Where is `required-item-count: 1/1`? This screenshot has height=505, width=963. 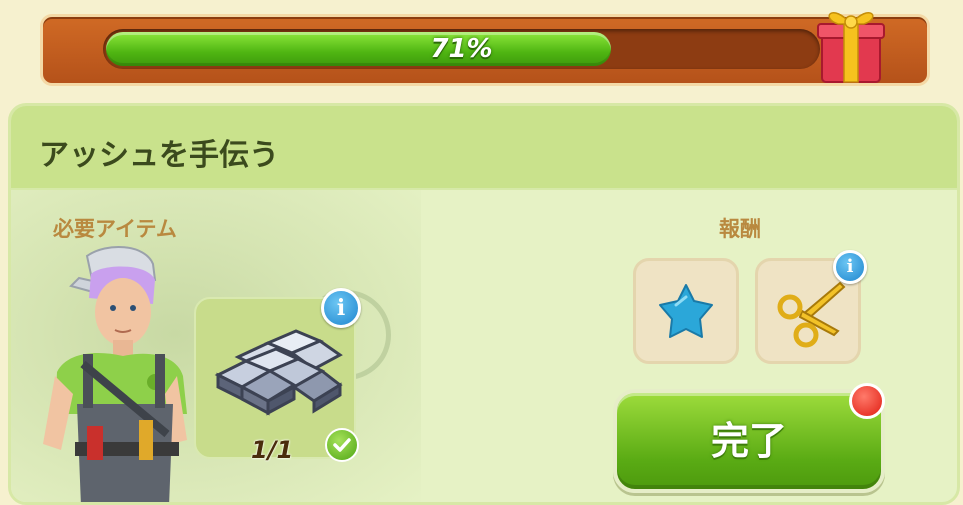 required-item-count: 1/1 is located at coordinates (272, 450).